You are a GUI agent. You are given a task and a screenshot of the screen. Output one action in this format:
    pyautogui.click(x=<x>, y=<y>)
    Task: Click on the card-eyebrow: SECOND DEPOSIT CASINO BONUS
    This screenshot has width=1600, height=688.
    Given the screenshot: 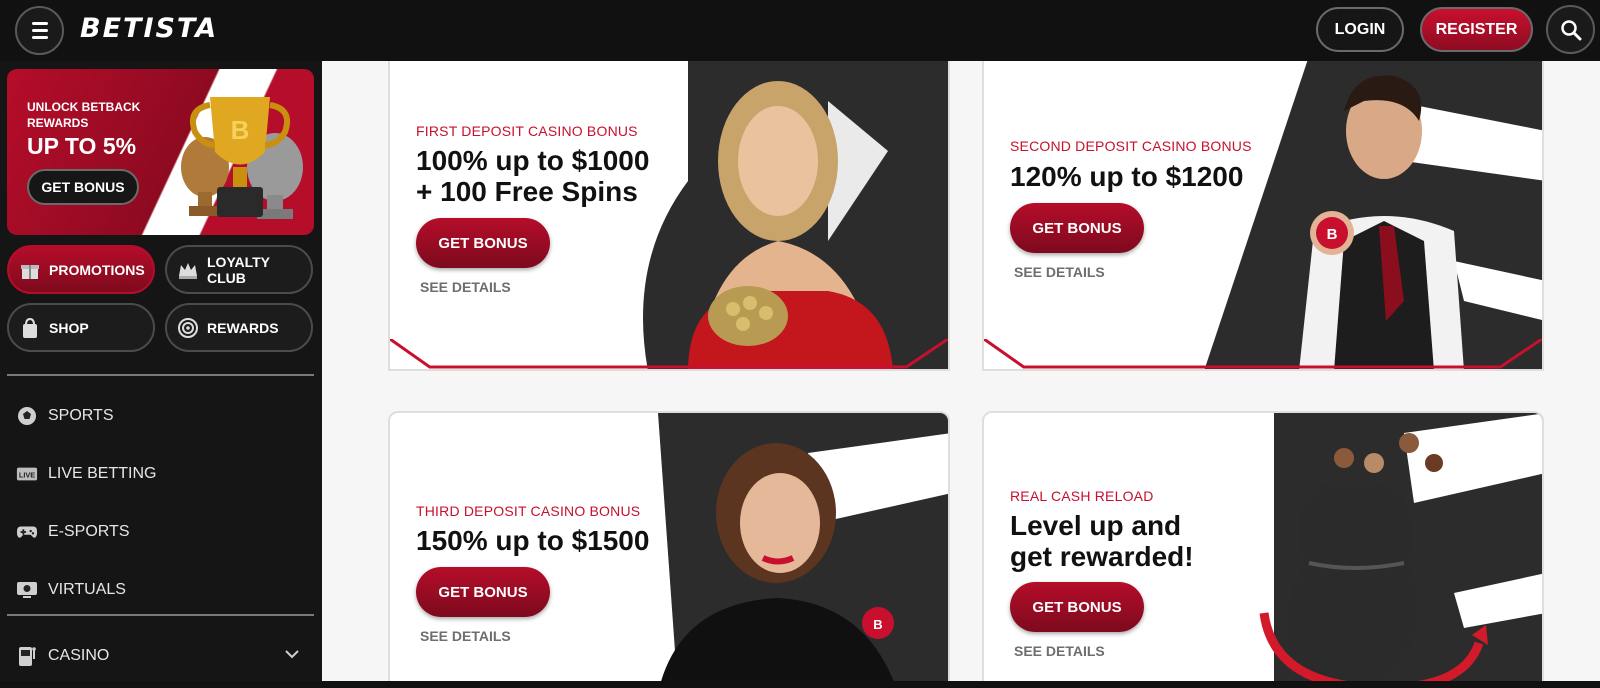 What is the action you would take?
    pyautogui.click(x=1131, y=146)
    